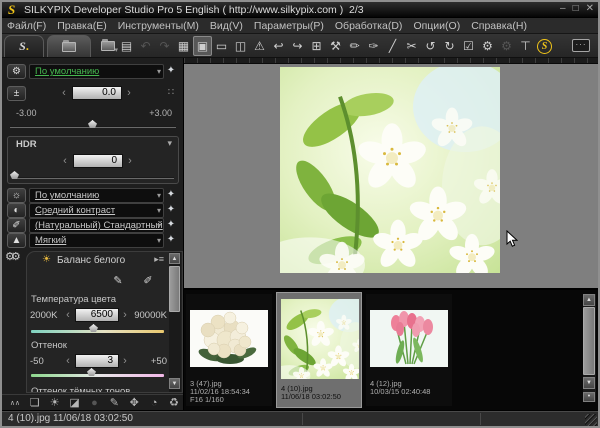  Describe the element at coordinates (108, 46) in the screenshot. I see `open-file-button: ▾` at that location.